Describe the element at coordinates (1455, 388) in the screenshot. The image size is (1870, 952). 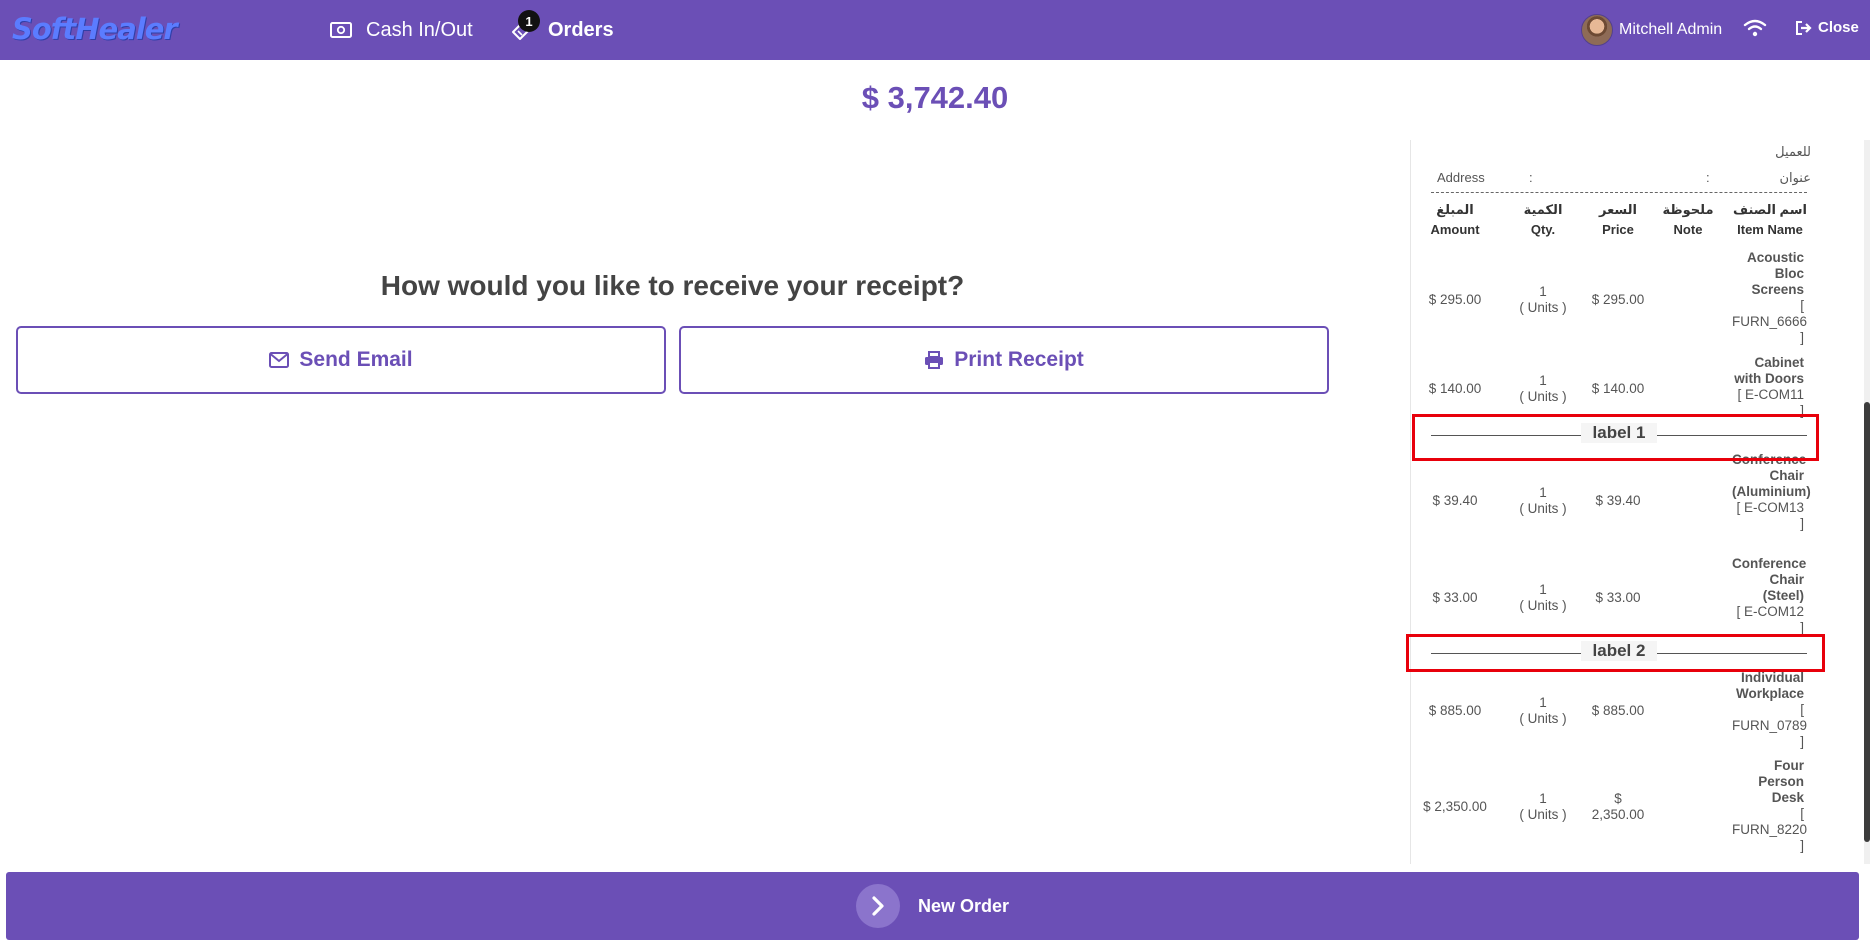
I see `line-amount: $ 140.00` at that location.